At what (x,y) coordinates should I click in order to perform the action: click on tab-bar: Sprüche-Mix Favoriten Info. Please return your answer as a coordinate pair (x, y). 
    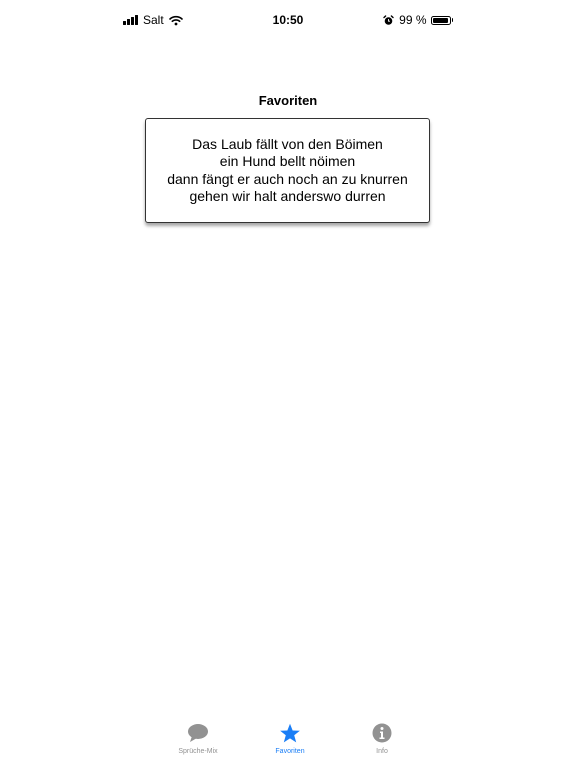
    Looking at the image, I should click on (288, 743).